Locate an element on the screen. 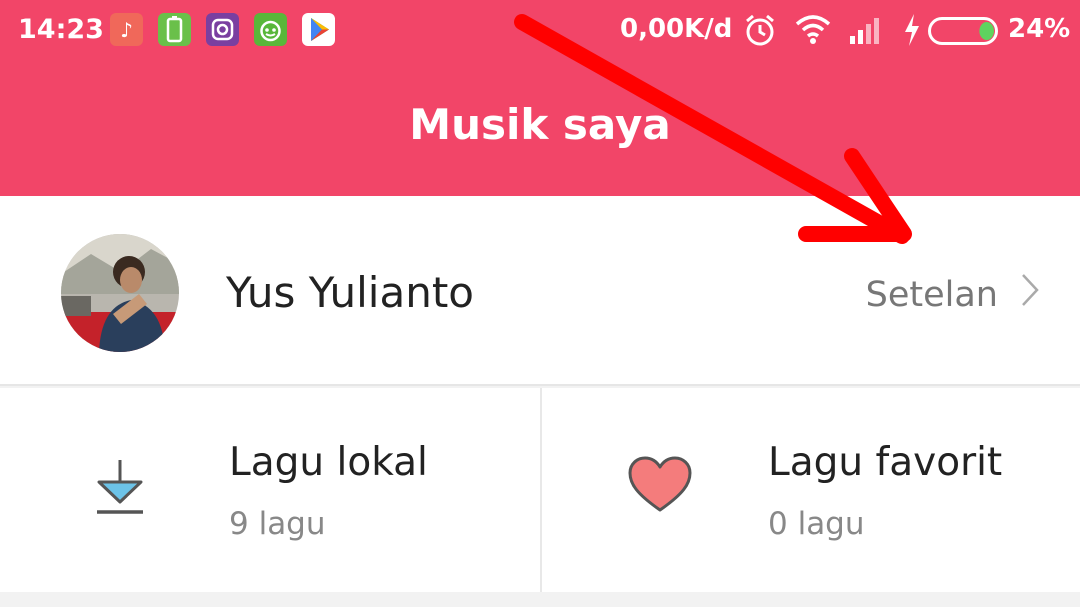  status-bar: 14:23 ♪ 0,00K/d 24% is located at coordinates (540, 31).